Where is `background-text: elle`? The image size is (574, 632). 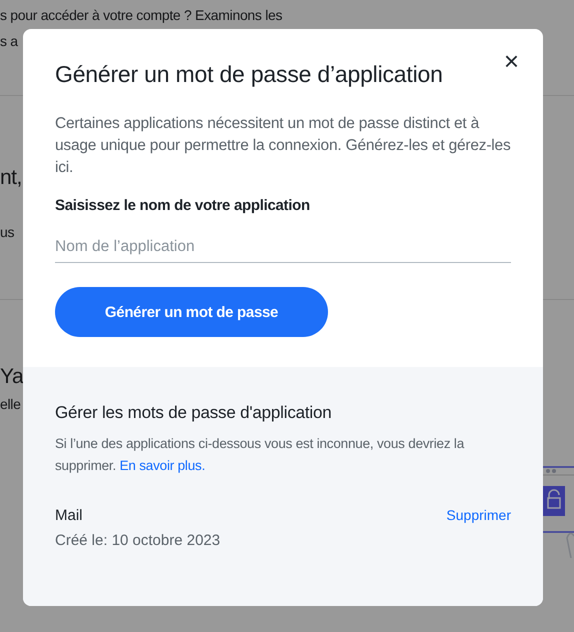
background-text: elle is located at coordinates (10, 404).